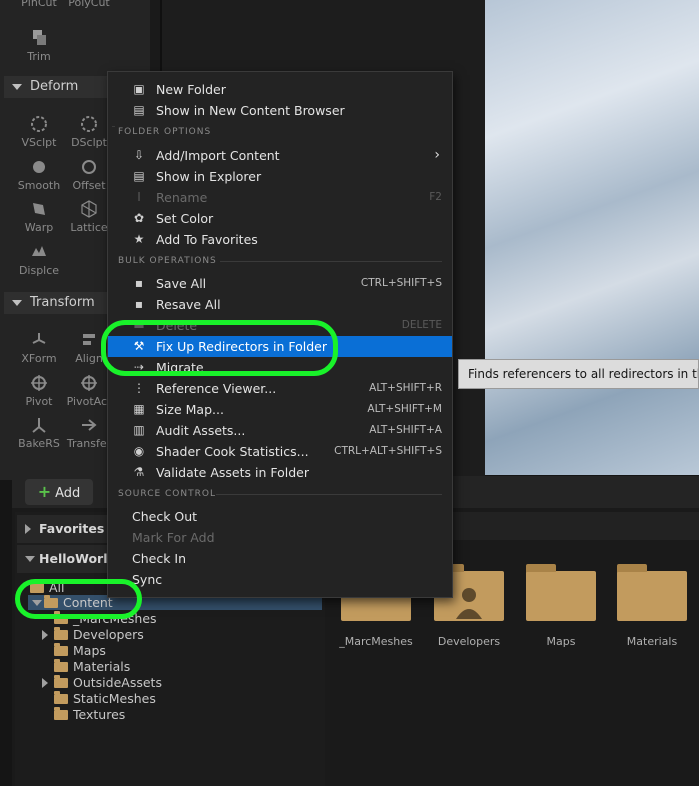 The width and height of the screenshot is (699, 786). What do you see at coordinates (219, 348) in the screenshot?
I see `highlight-fix-up-redirectors` at bounding box center [219, 348].